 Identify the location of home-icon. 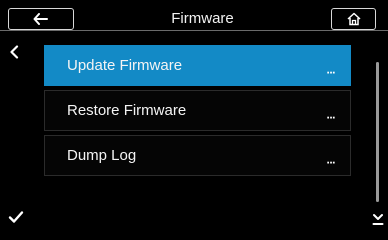
(353, 19).